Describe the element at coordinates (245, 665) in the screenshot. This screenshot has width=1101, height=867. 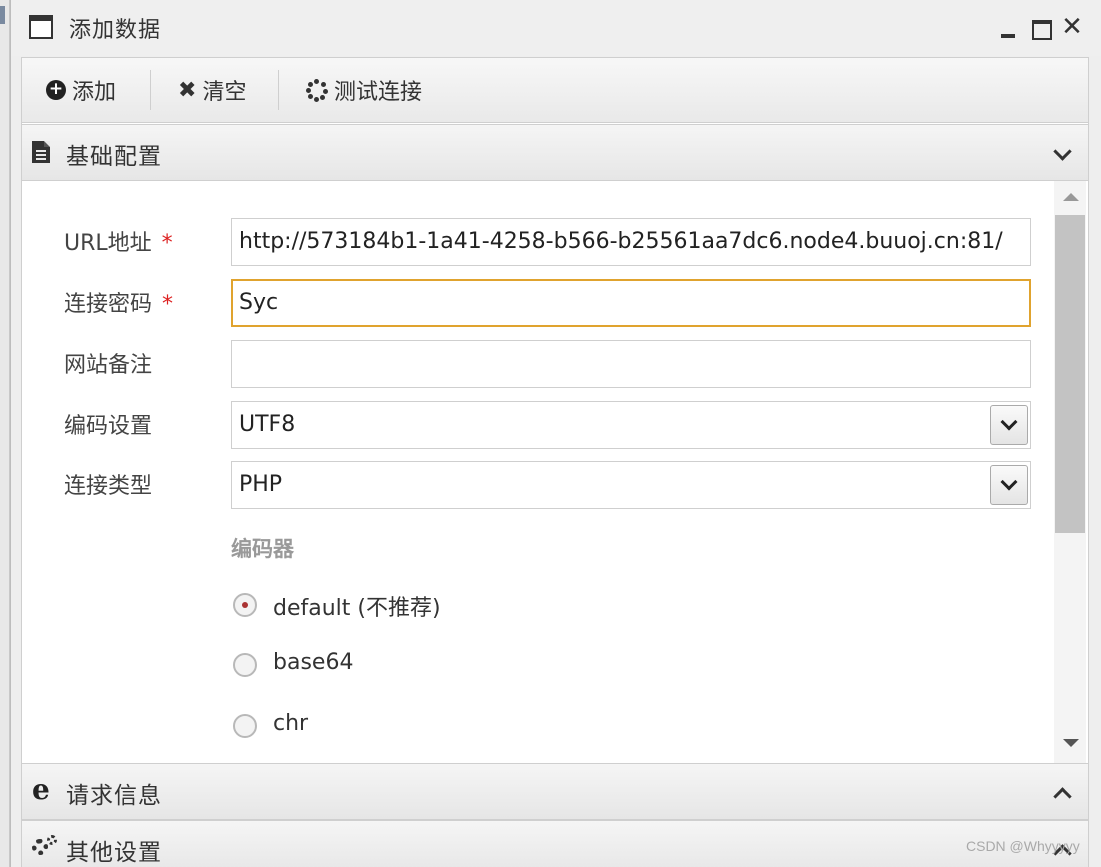
I see `encoder-radio-base64` at that location.